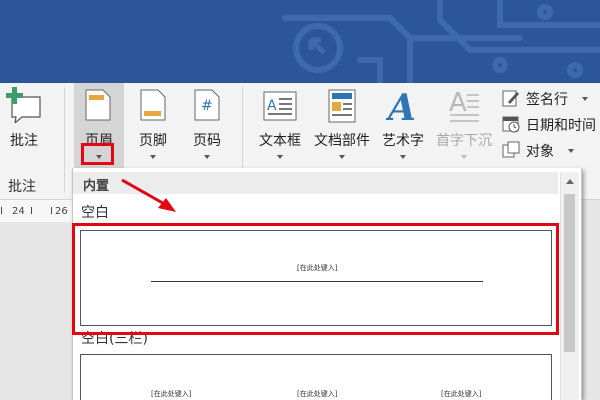  What do you see at coordinates (280, 106) in the screenshot?
I see `textbox-icon: A` at bounding box center [280, 106].